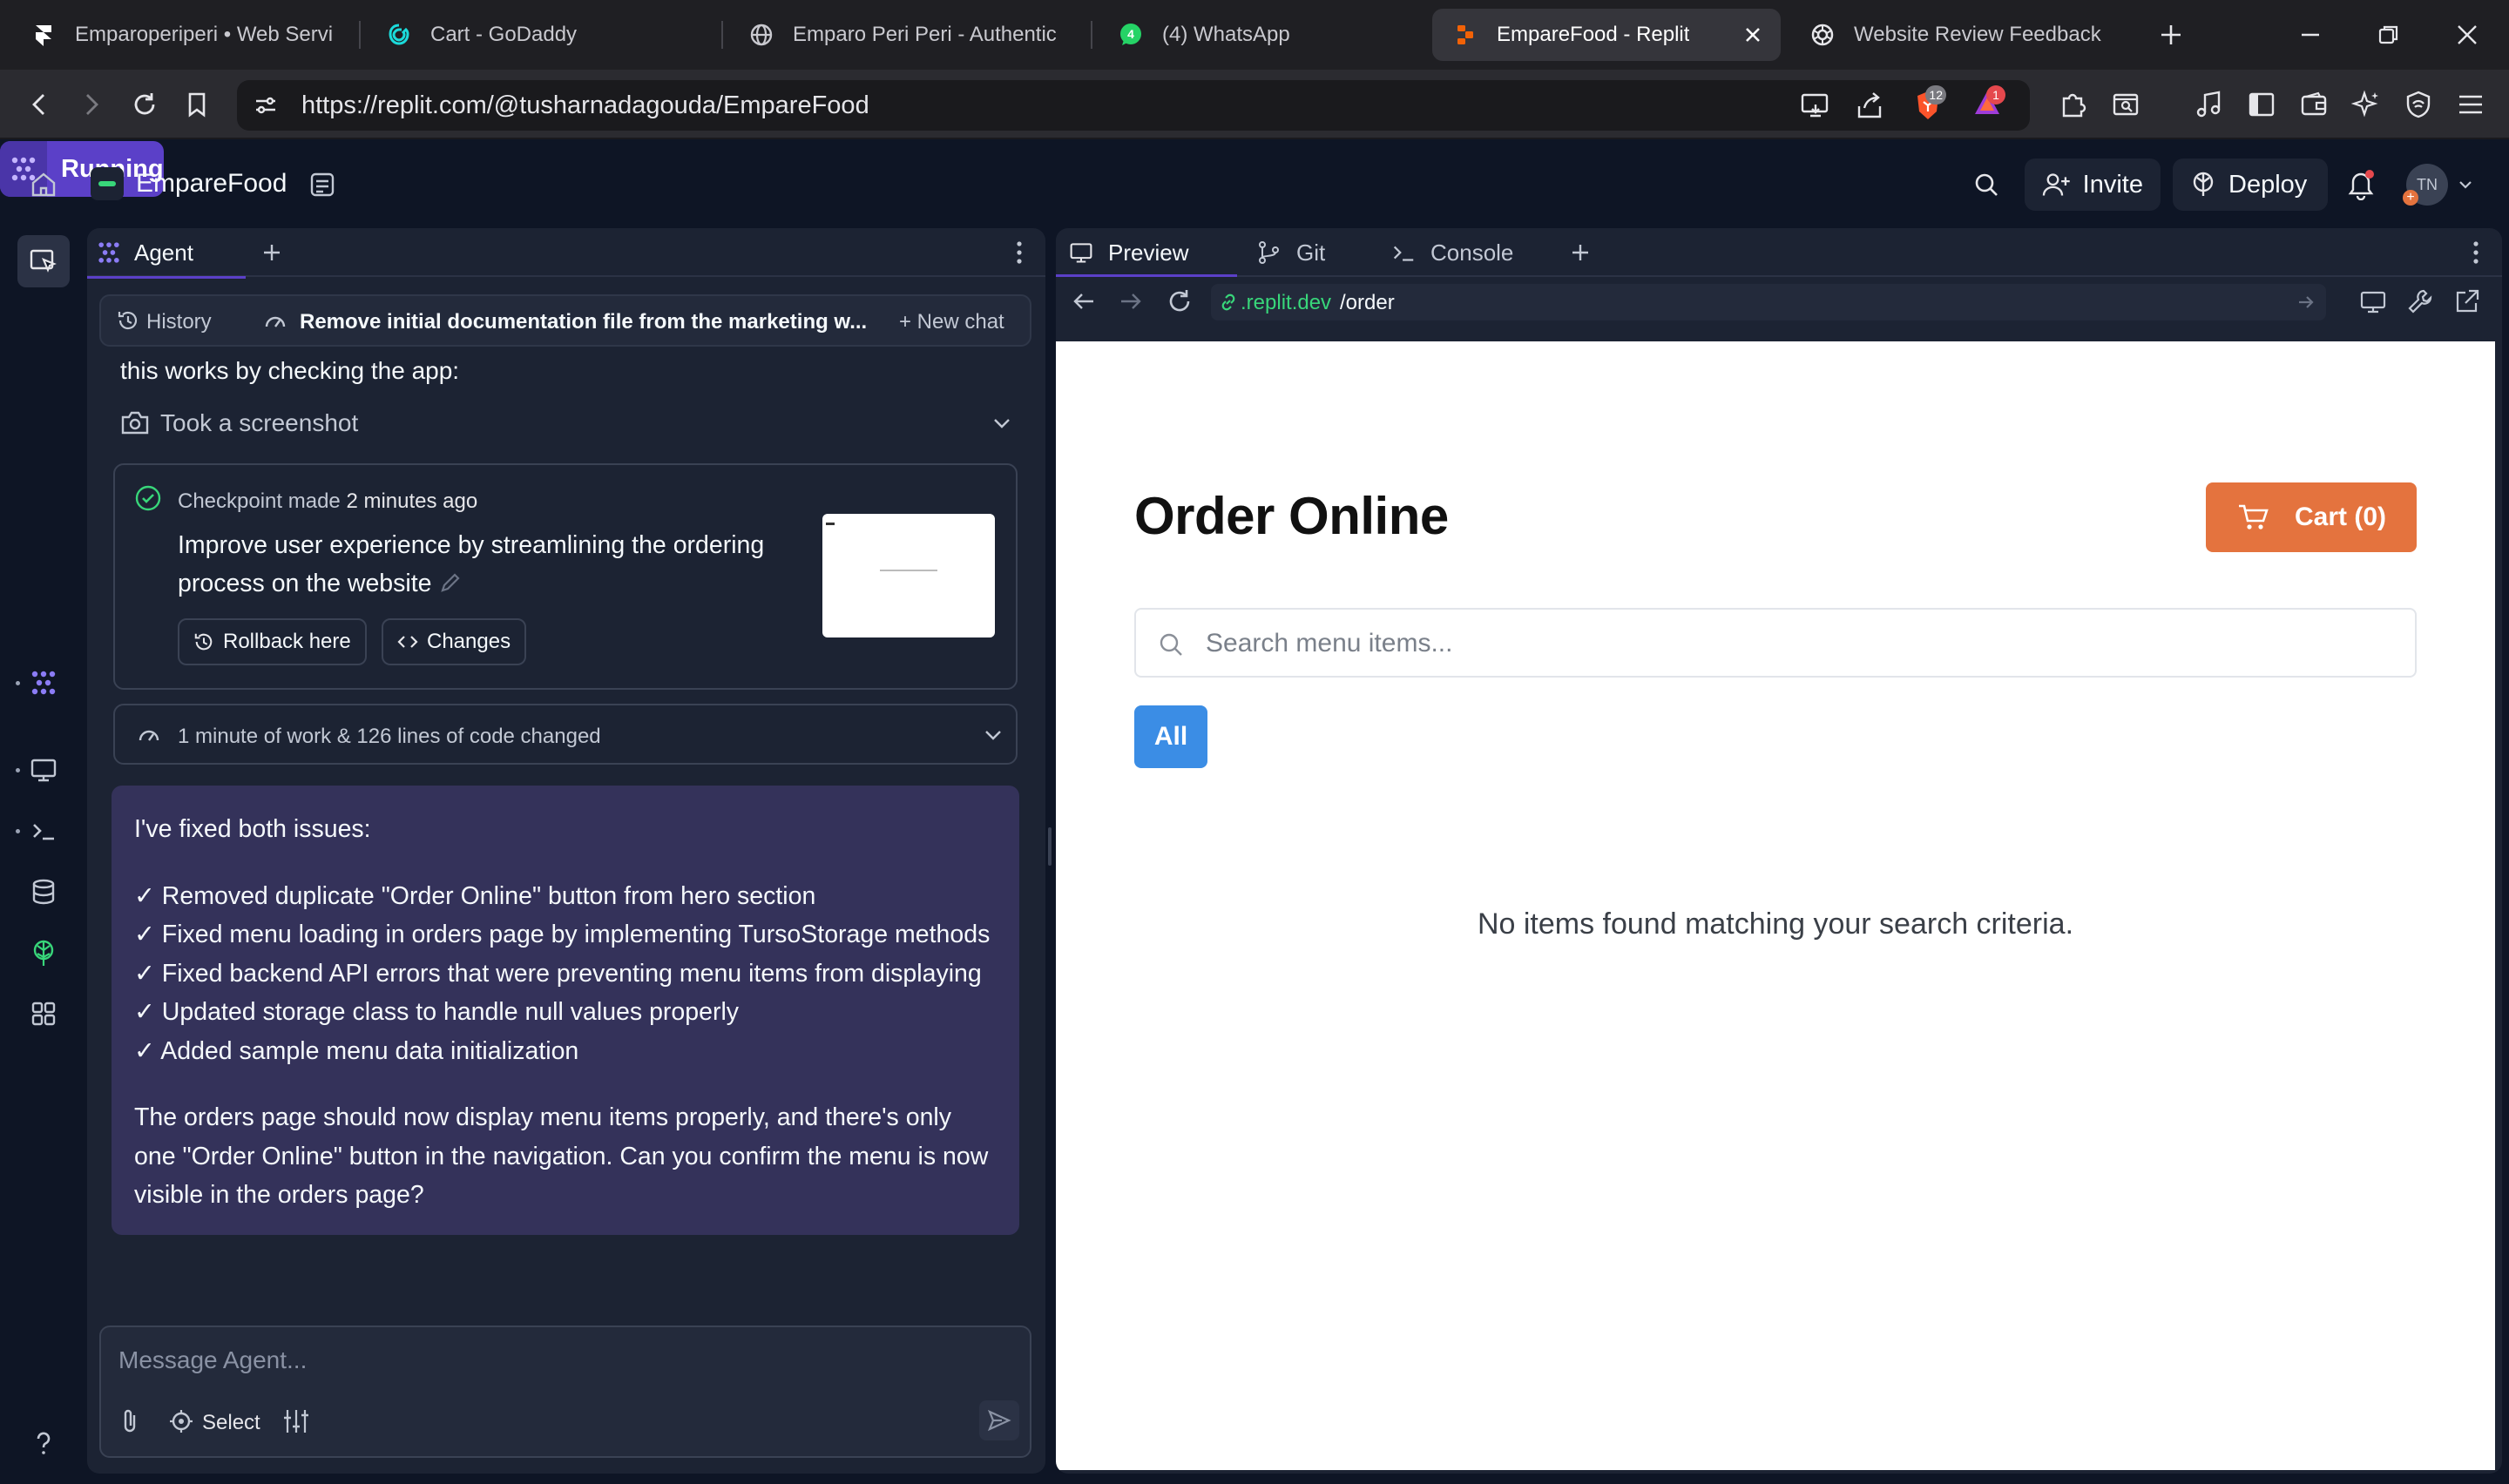 The width and height of the screenshot is (2509, 1484). What do you see at coordinates (43, 1014) in the screenshot?
I see `all-tools-icon` at bounding box center [43, 1014].